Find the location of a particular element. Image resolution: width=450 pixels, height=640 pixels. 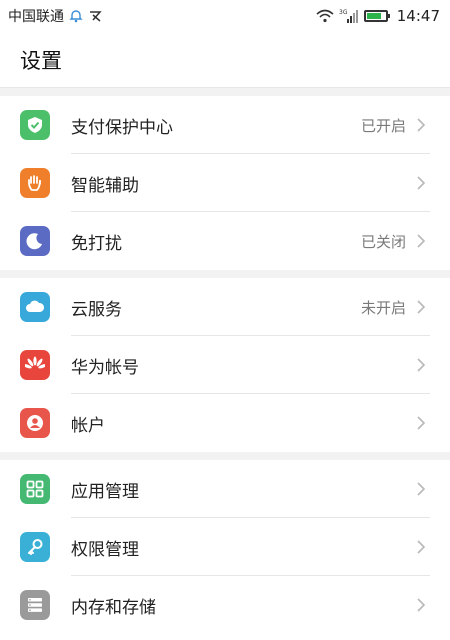

key-icon is located at coordinates (35, 547).